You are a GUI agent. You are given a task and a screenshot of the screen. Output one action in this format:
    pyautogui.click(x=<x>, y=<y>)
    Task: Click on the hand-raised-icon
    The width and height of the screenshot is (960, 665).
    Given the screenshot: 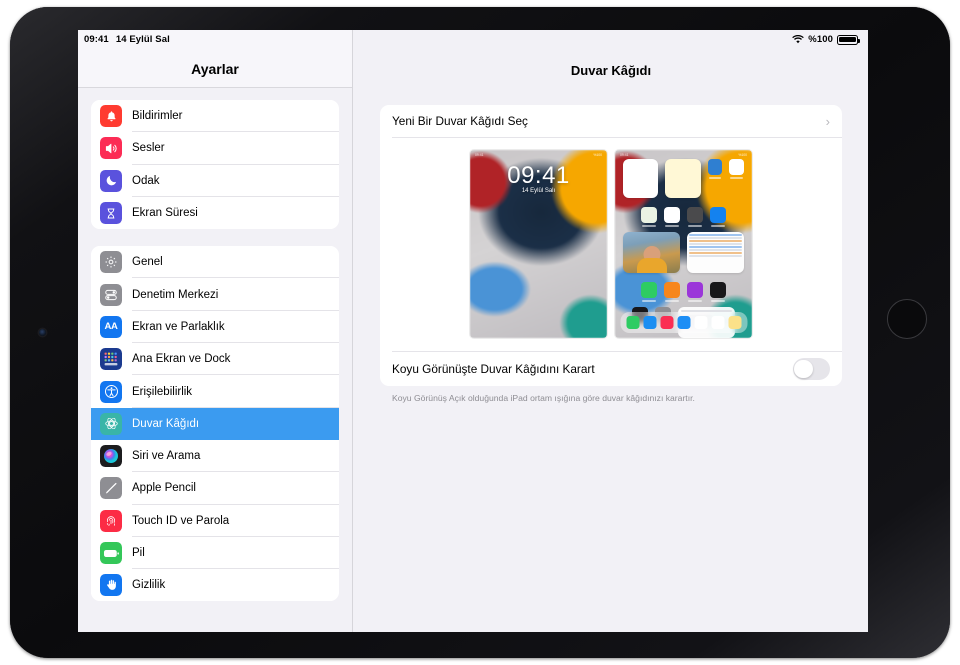 What is the action you would take?
    pyautogui.click(x=111, y=585)
    